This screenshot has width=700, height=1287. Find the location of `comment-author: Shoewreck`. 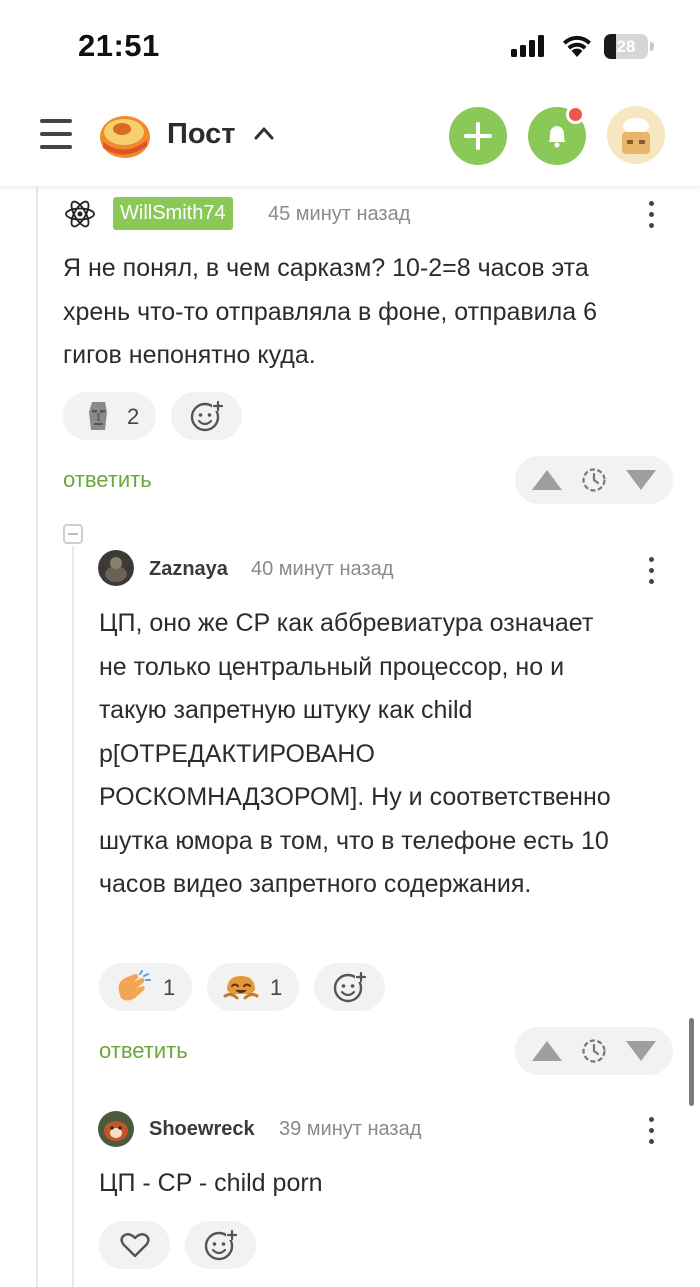

comment-author: Shoewreck is located at coordinates (202, 1129).